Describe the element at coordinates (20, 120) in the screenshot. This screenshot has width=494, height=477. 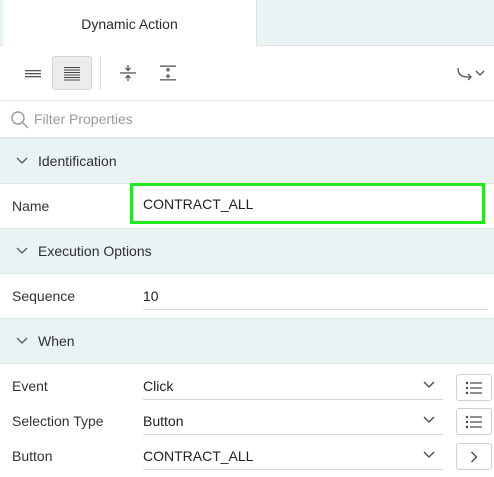
I see `search-icon` at that location.